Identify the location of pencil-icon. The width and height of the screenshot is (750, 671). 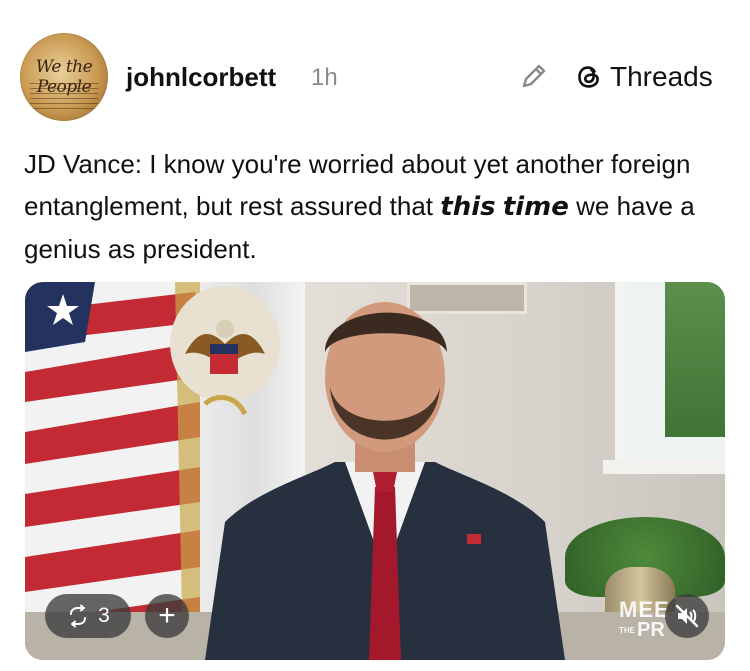
(534, 76).